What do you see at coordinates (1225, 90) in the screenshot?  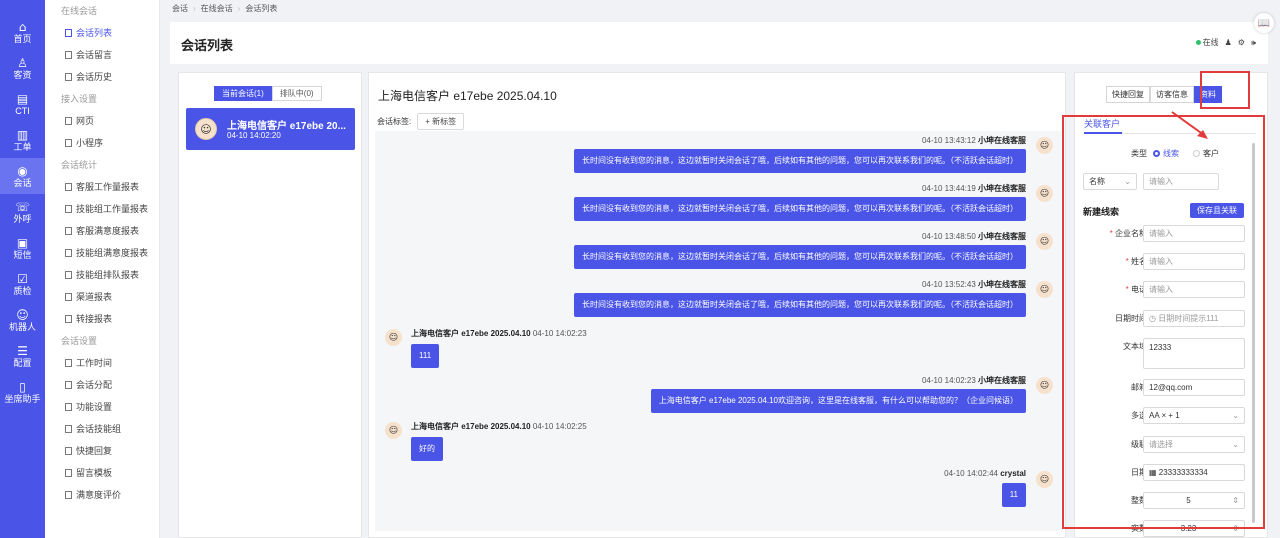 I see `highlight-box-profile-tab` at bounding box center [1225, 90].